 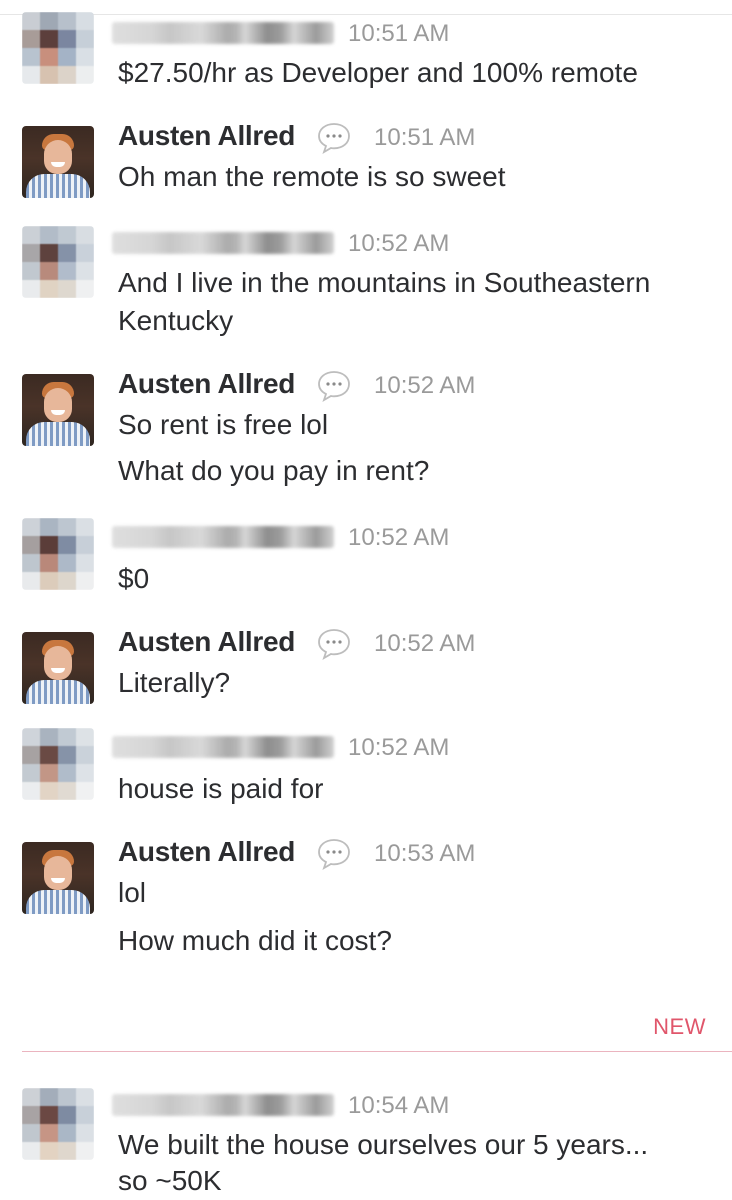 I want to click on message-text: Oh man the remote is so sweet, so click(x=312, y=176).